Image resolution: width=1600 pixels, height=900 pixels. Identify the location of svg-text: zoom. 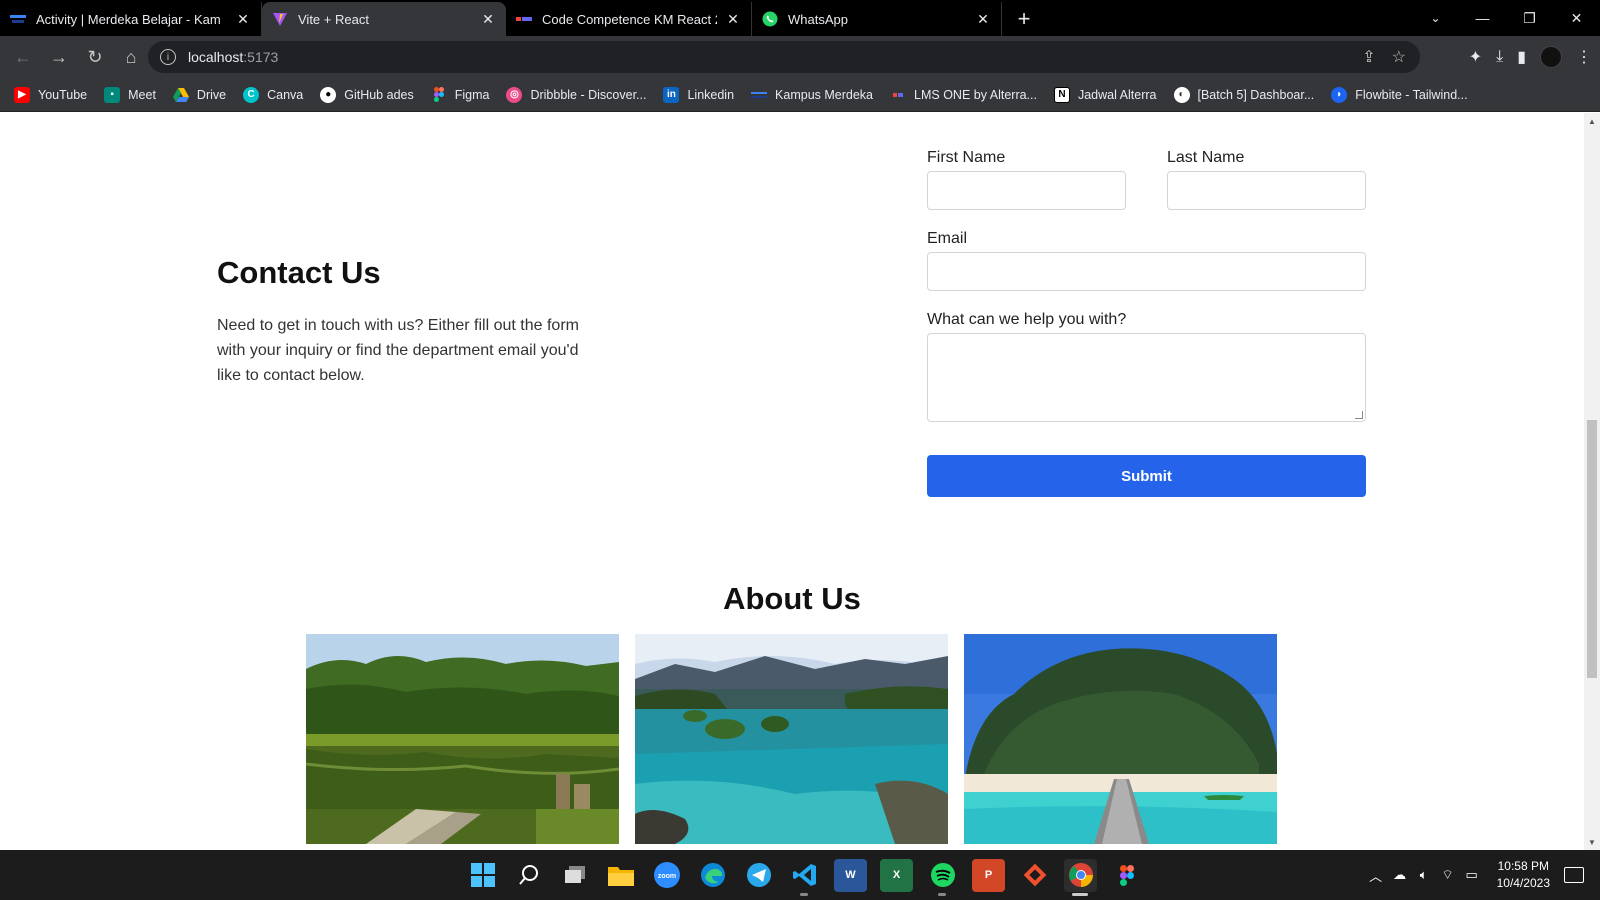
(666, 876).